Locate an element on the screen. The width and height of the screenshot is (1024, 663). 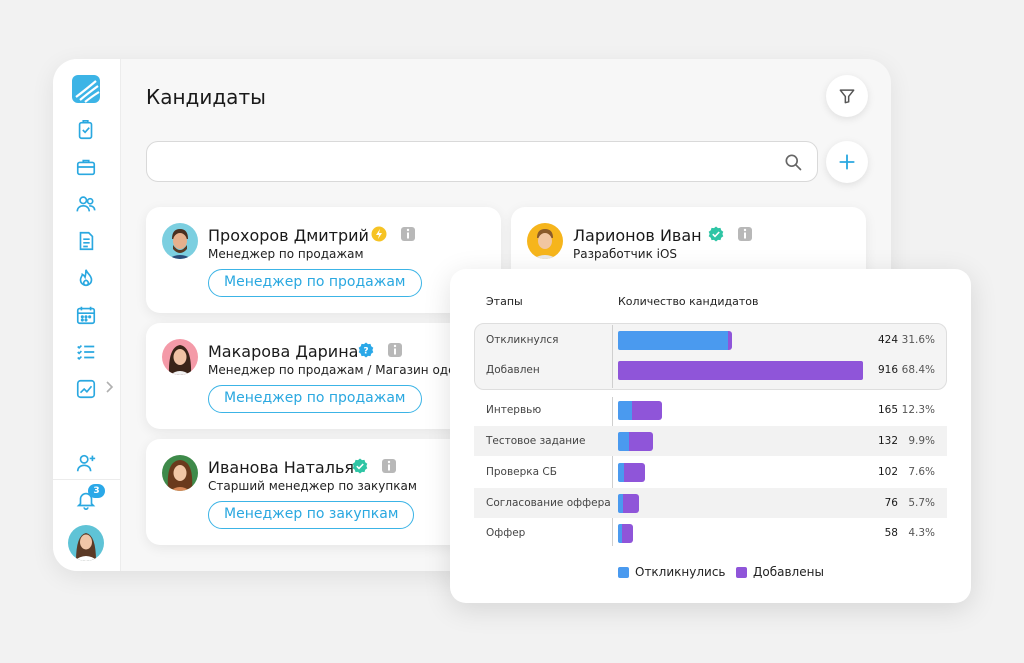
search-input is located at coordinates (459, 162).